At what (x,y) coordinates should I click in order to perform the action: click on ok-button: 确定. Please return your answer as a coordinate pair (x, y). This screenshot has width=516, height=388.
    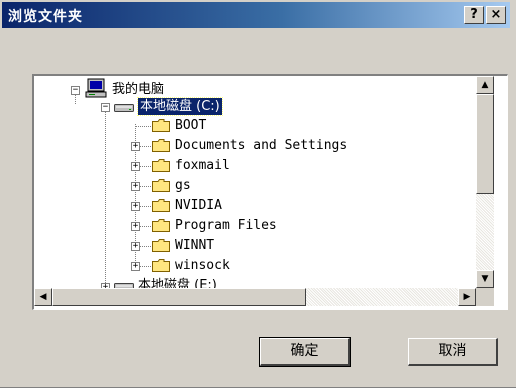
    Looking at the image, I should click on (305, 352).